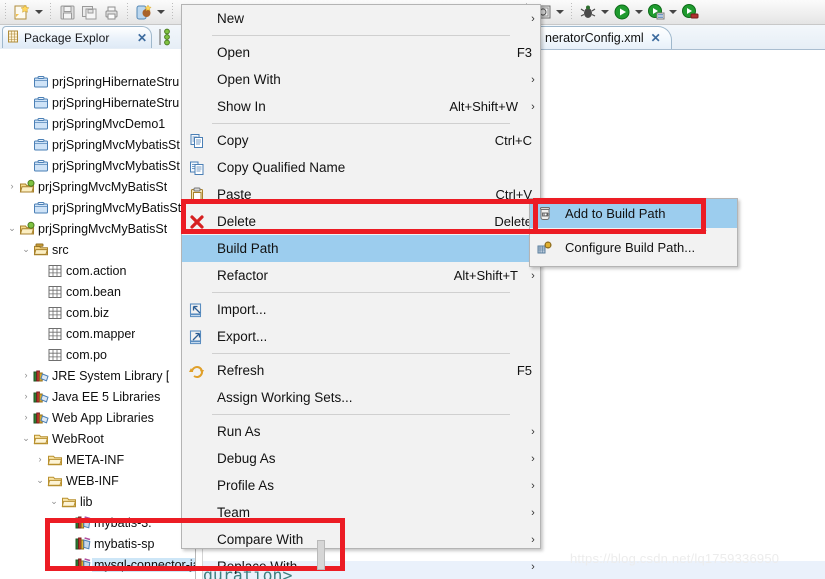 This screenshot has width=825, height=579. Describe the element at coordinates (111, 12) in the screenshot. I see `print-icon` at that location.